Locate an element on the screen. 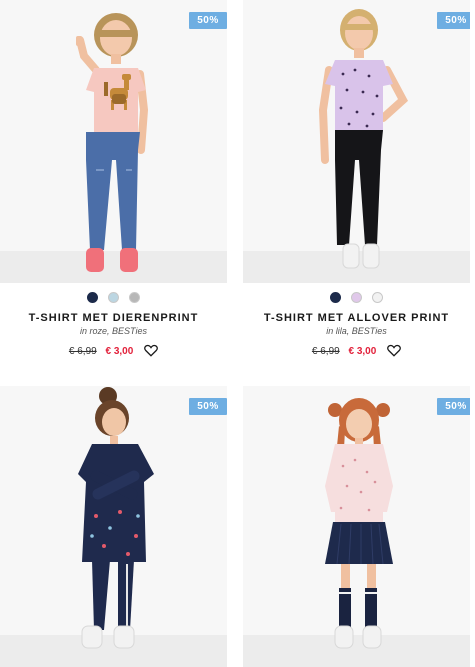 This screenshot has width=475, height=667. color-swatch-white is located at coordinates (377, 297).